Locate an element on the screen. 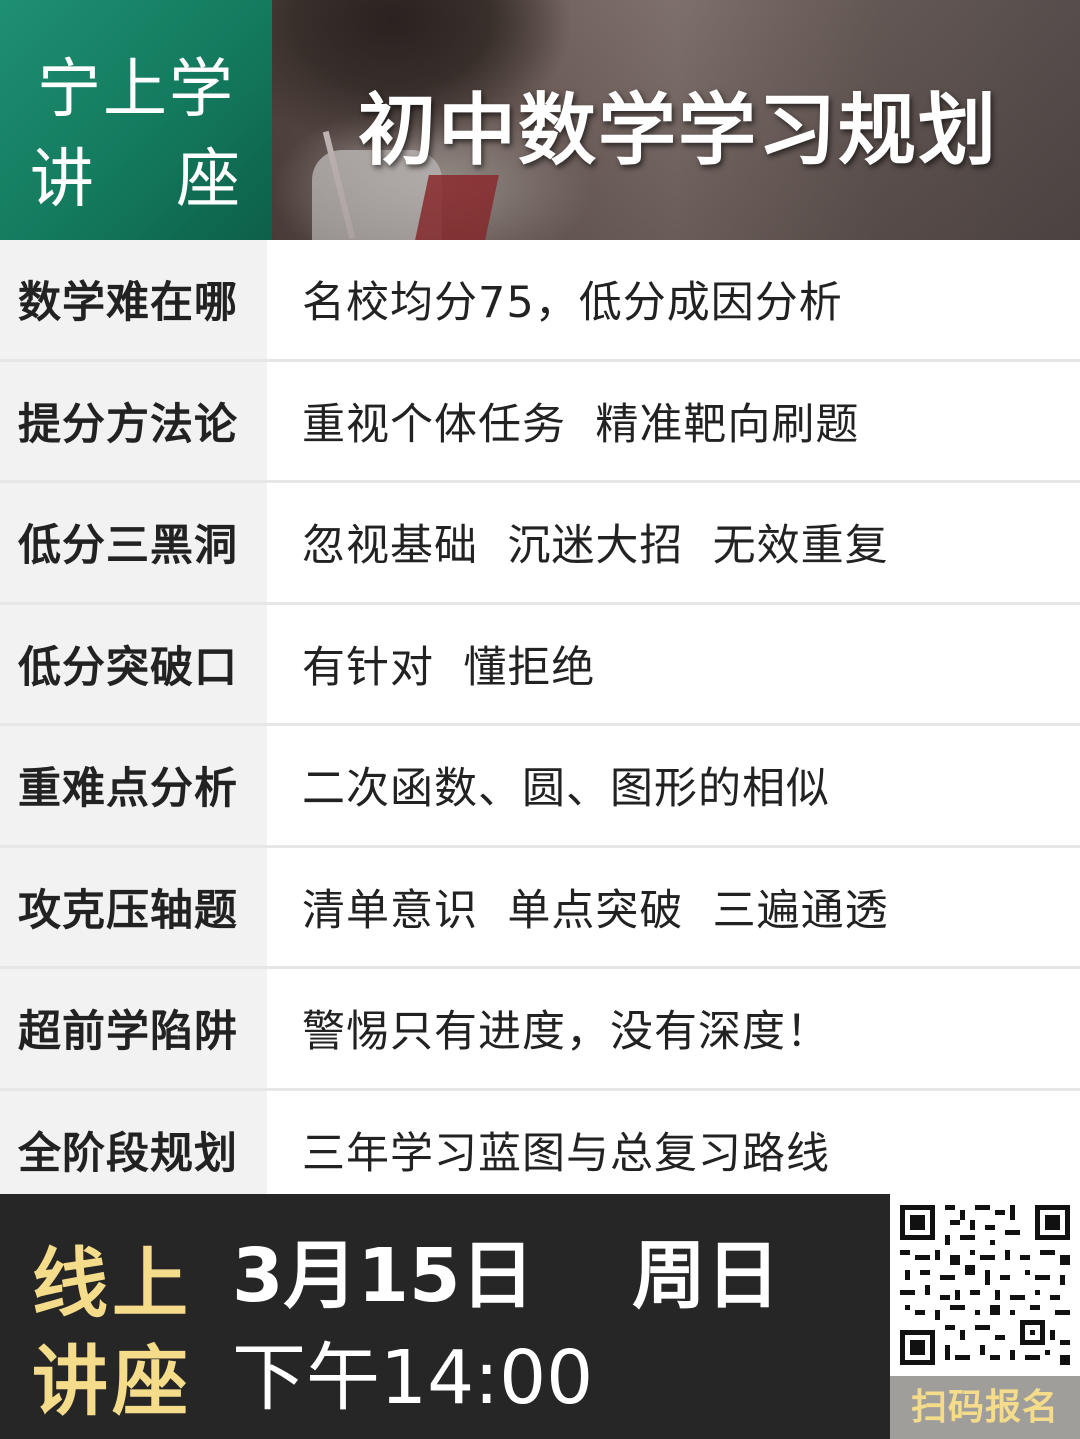  topic-label: 低分三黑洞 is located at coordinates (135, 542).